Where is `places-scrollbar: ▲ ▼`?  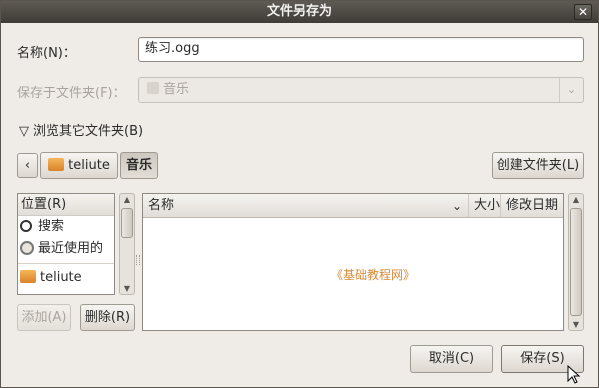 places-scrollbar: ▲ ▼ is located at coordinates (127, 244).